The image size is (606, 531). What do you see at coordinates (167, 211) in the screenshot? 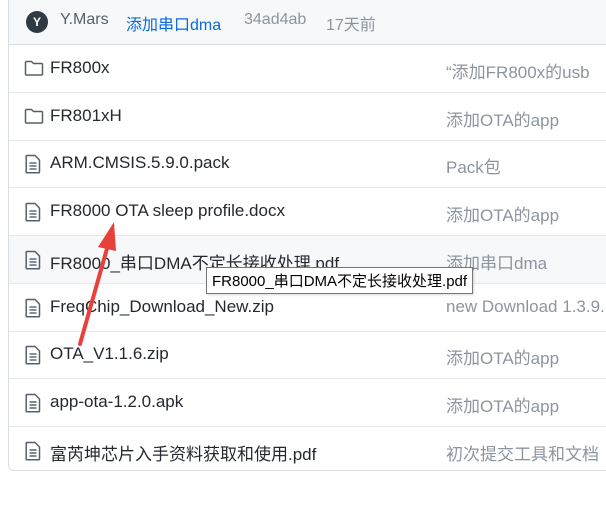
I see `file-name-link: FR8000 OTA sleep profile.docx` at bounding box center [167, 211].